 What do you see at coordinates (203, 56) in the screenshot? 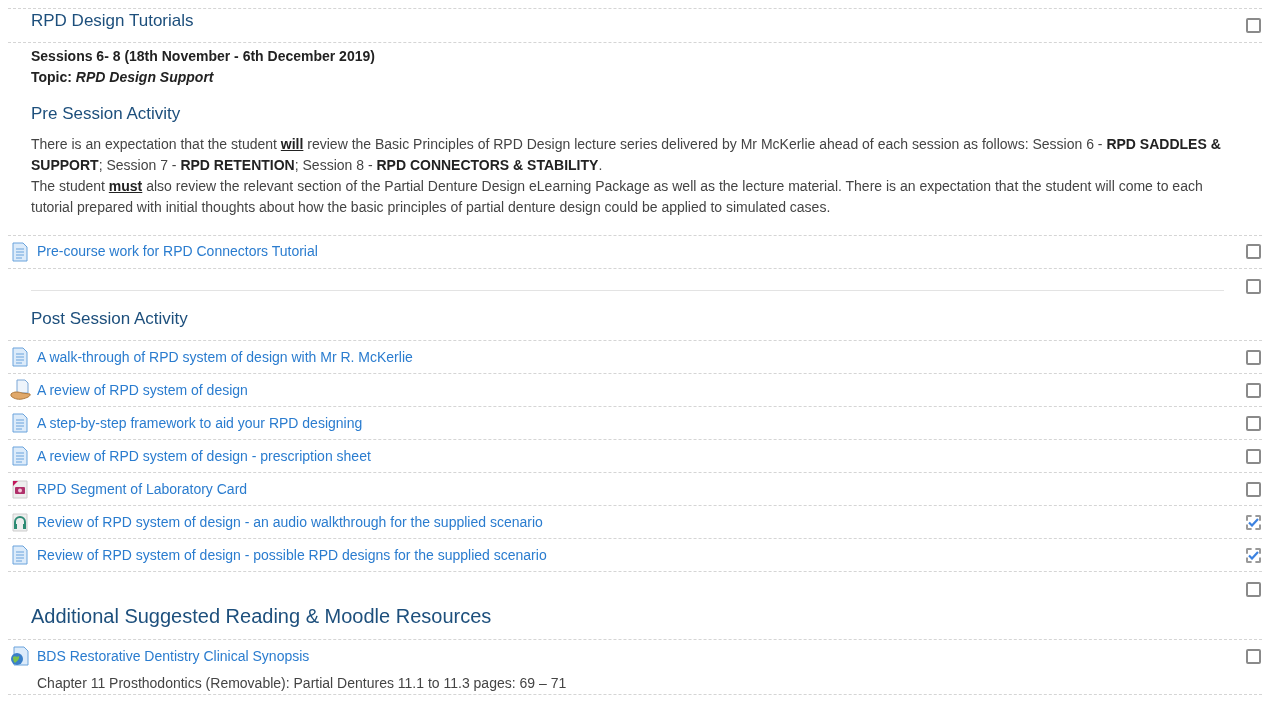
I see `sessions-text: Sessions 6- 8 (18th November - 6th December 2019)` at bounding box center [203, 56].